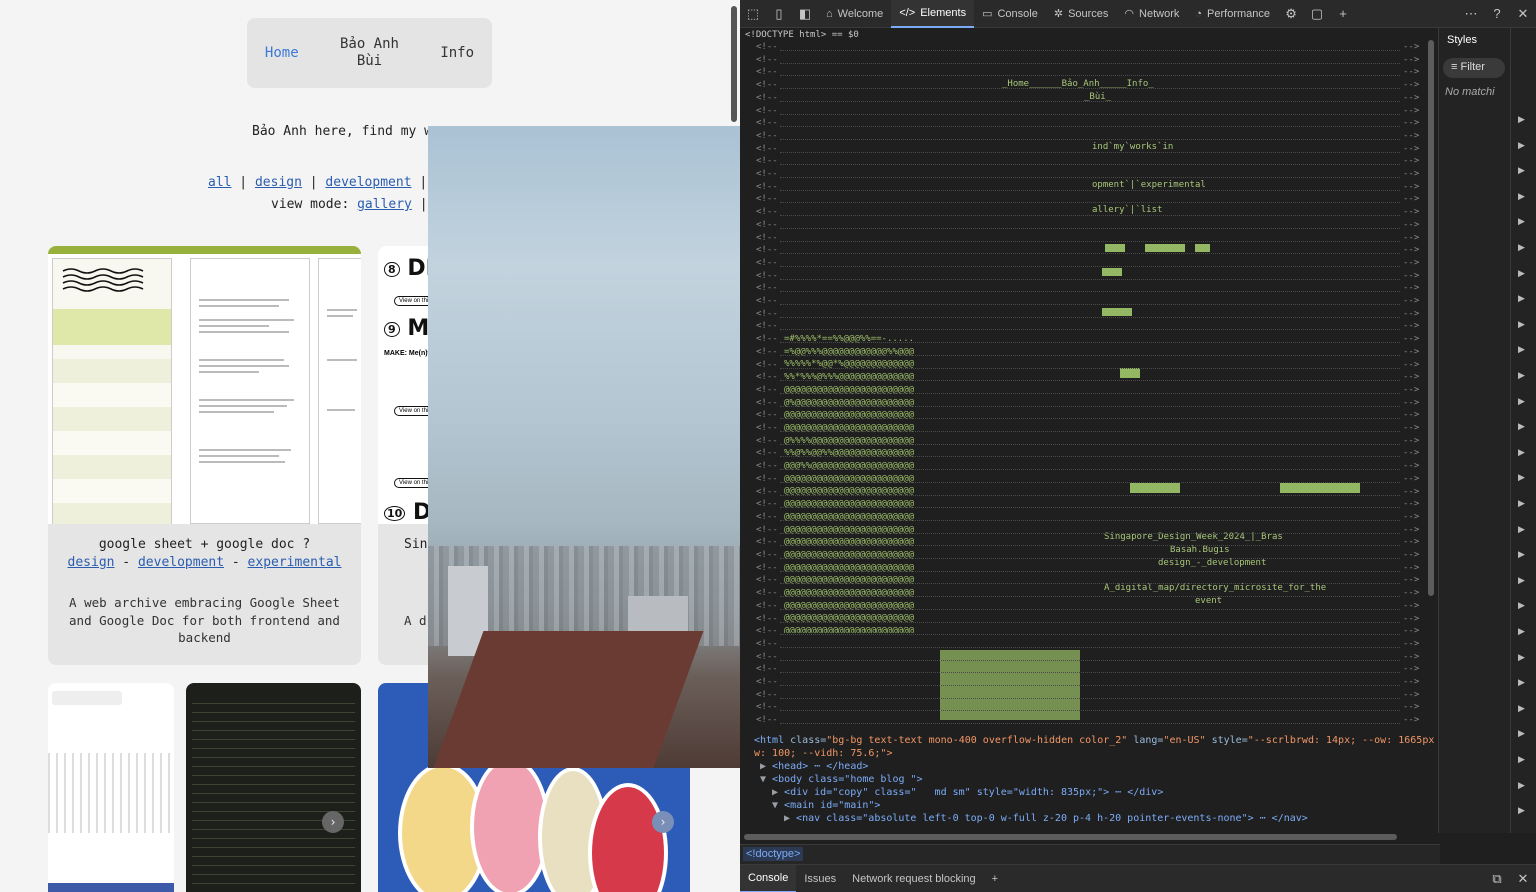 This screenshot has width=1536, height=892. What do you see at coordinates (860, 13) in the screenshot?
I see `tab-label: Welcome` at bounding box center [860, 13].